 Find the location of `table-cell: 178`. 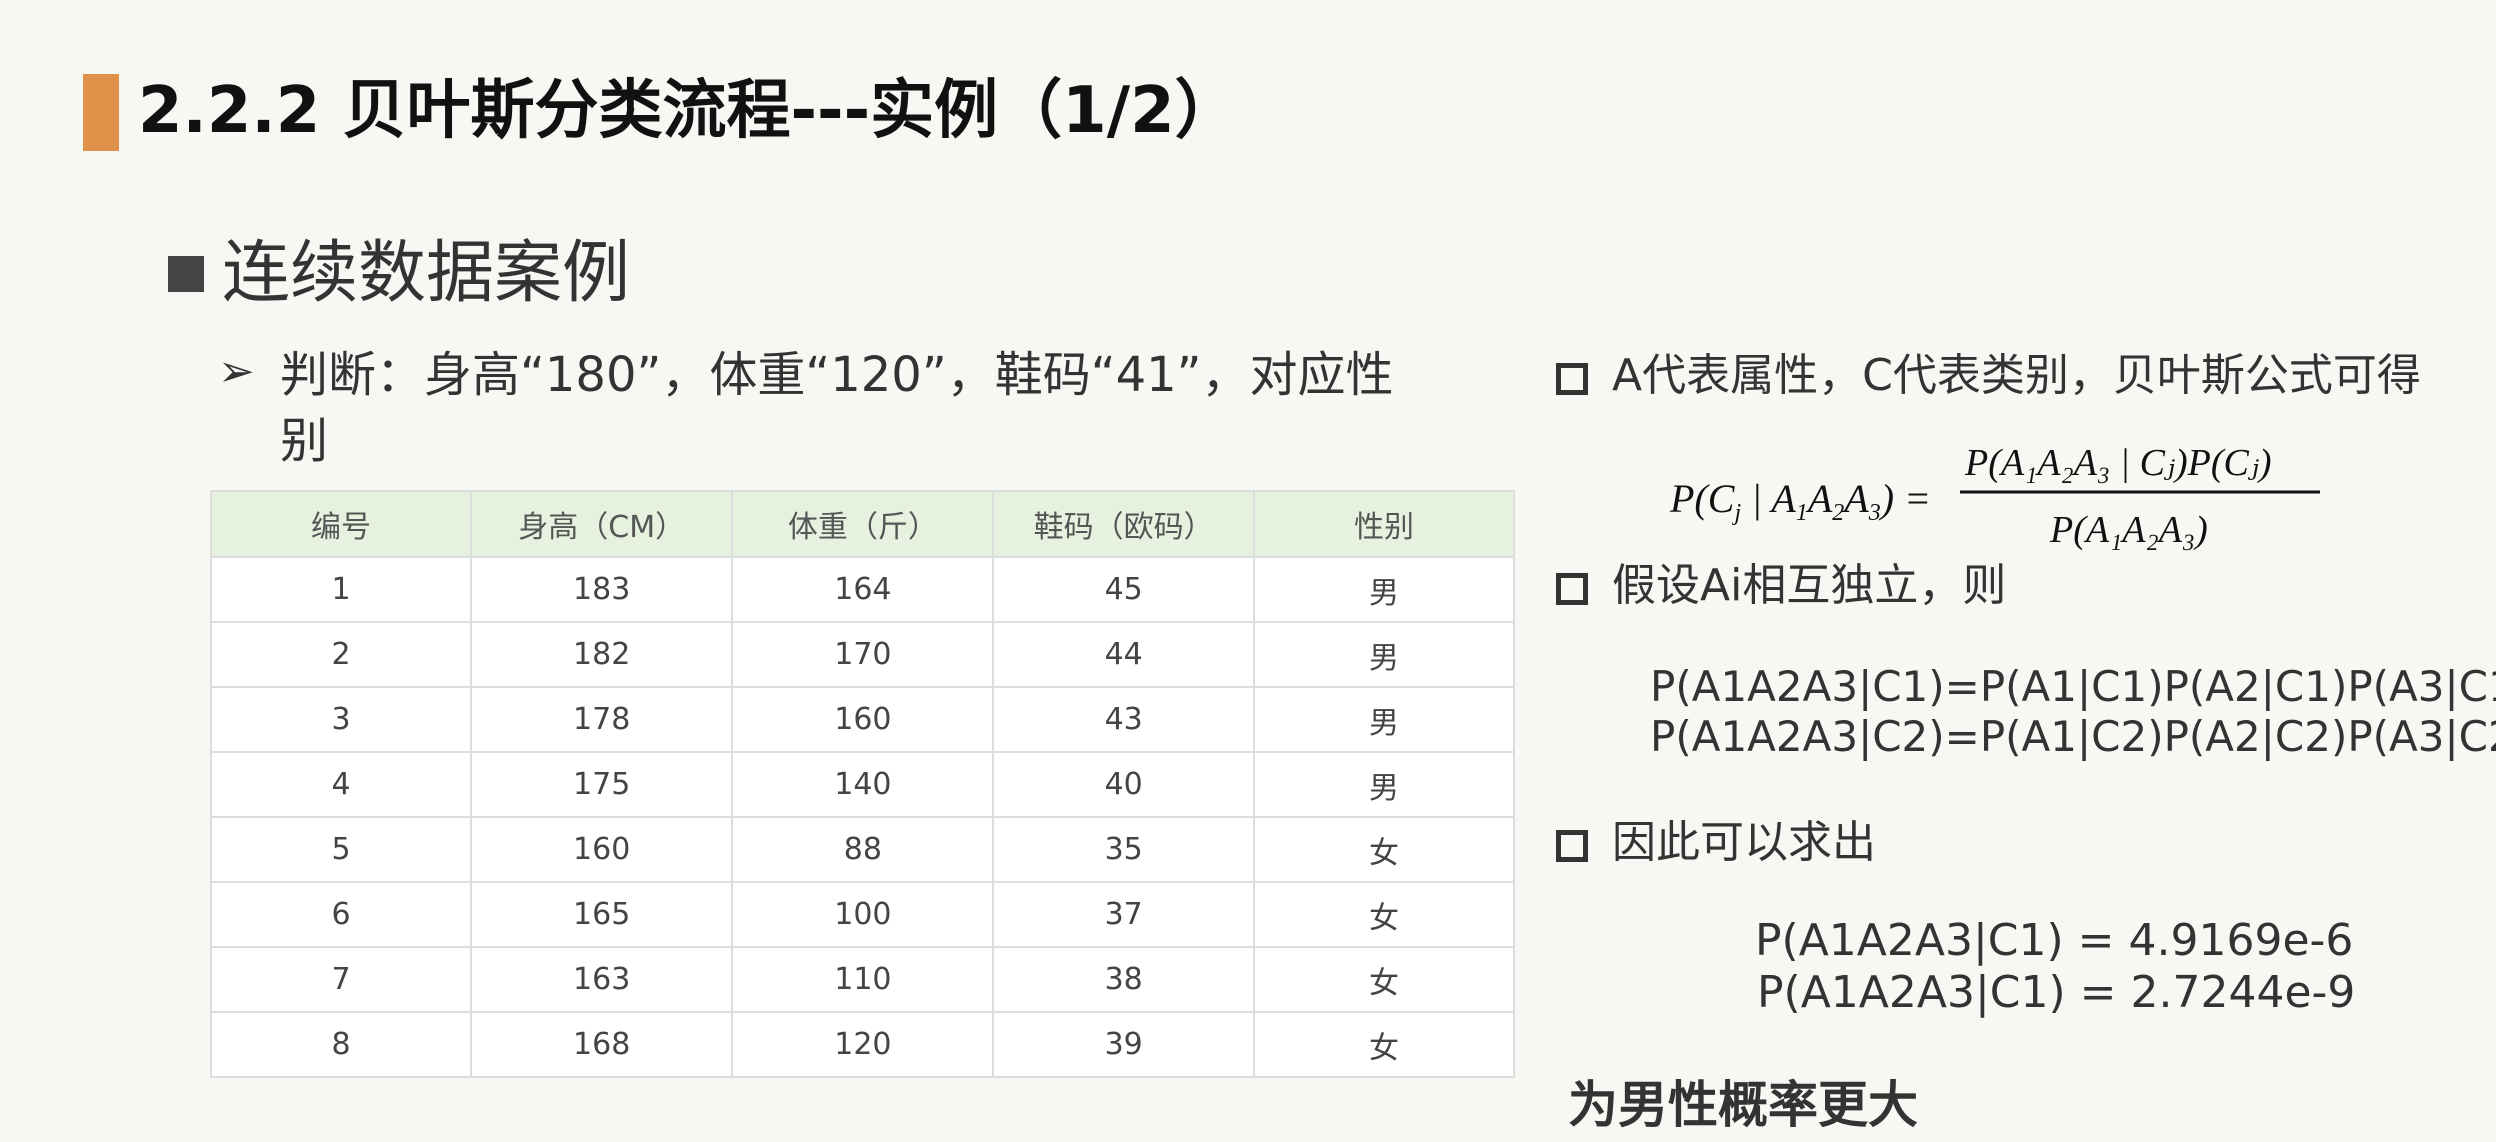

table-cell: 178 is located at coordinates (602, 719).